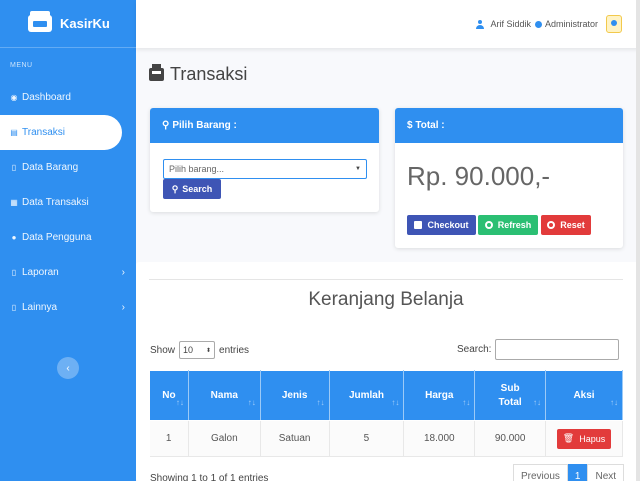 The width and height of the screenshot is (640, 481). Describe the element at coordinates (480, 24) in the screenshot. I see `user-icon` at that location.